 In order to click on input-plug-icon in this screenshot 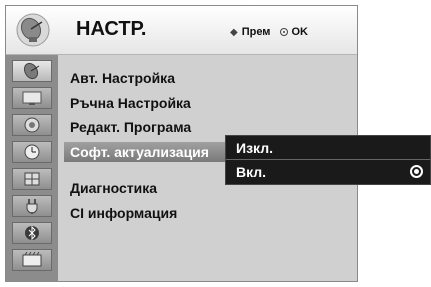, I will do `click(32, 206)`.